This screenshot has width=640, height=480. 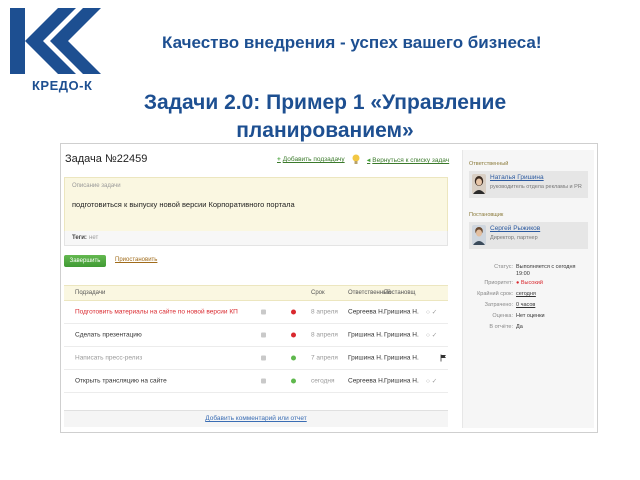 I want to click on subtask-deadline: 7 апреля, so click(x=324, y=358).